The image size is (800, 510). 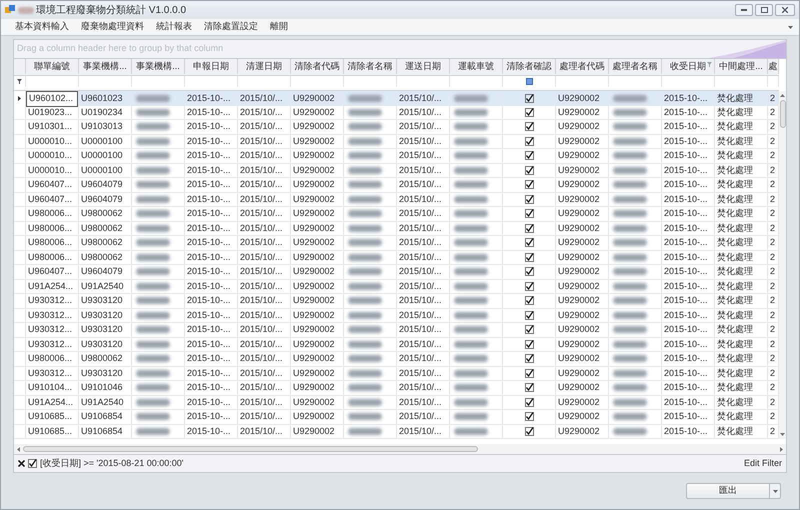 What do you see at coordinates (102, 286) in the screenshot?
I see `table-cell-text: U91A2540` at bounding box center [102, 286].